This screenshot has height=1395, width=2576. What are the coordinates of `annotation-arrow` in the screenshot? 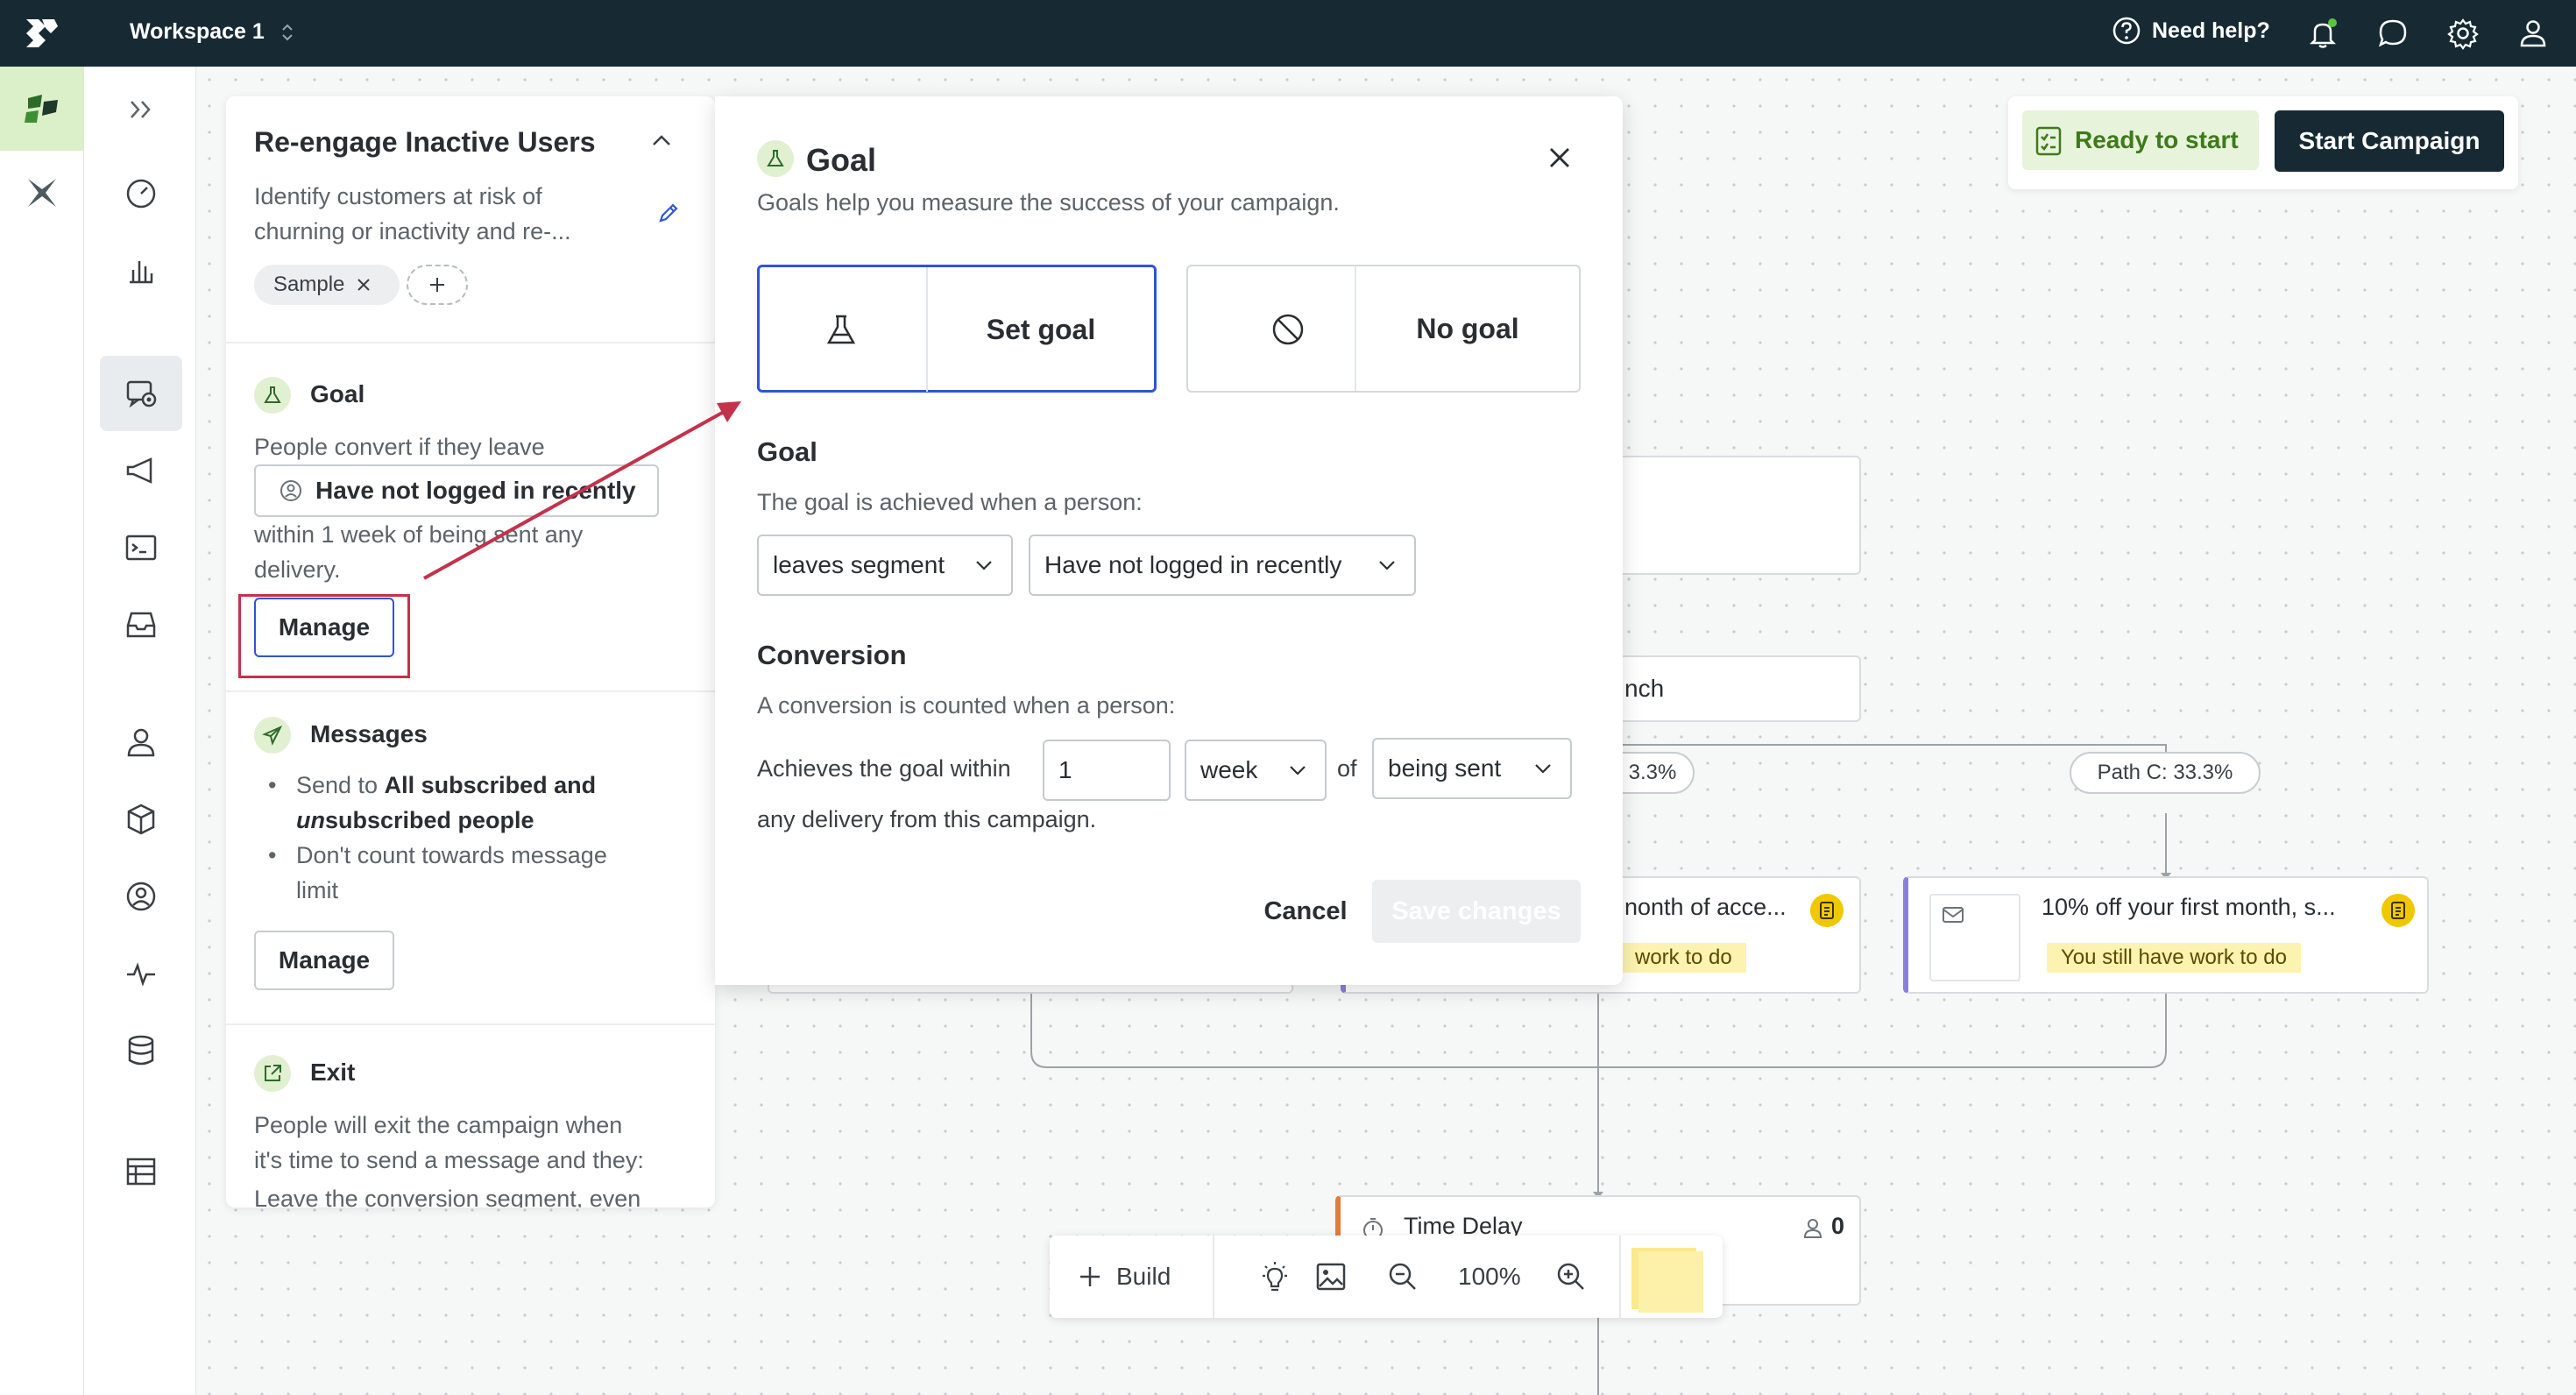 It's located at (582, 490).